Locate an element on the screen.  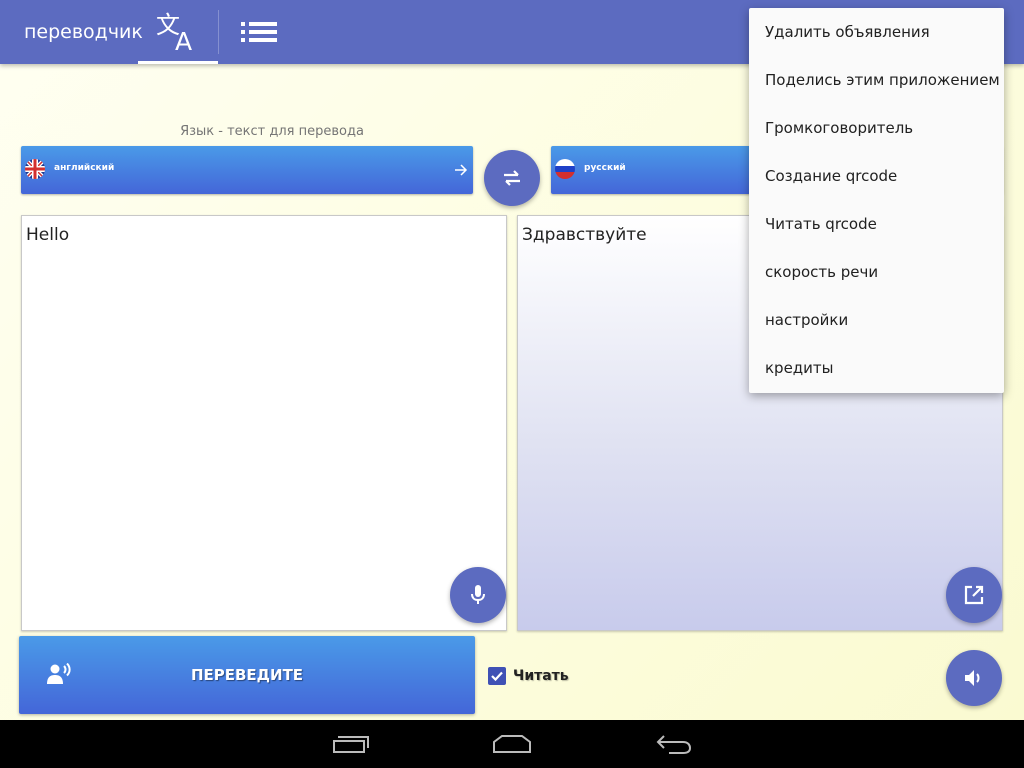
target-language-name: русский is located at coordinates (605, 168).